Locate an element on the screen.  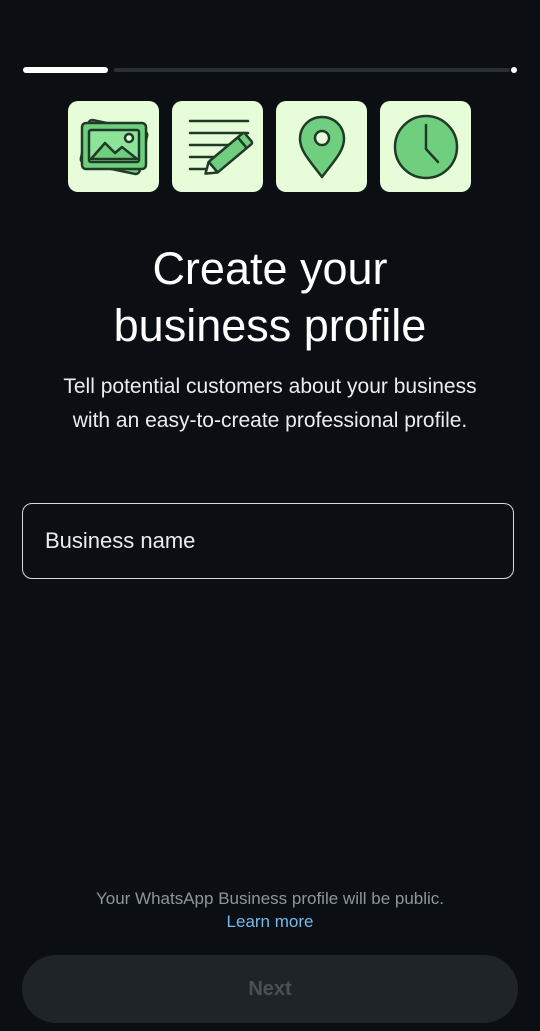
clock-icon is located at coordinates (425, 146).